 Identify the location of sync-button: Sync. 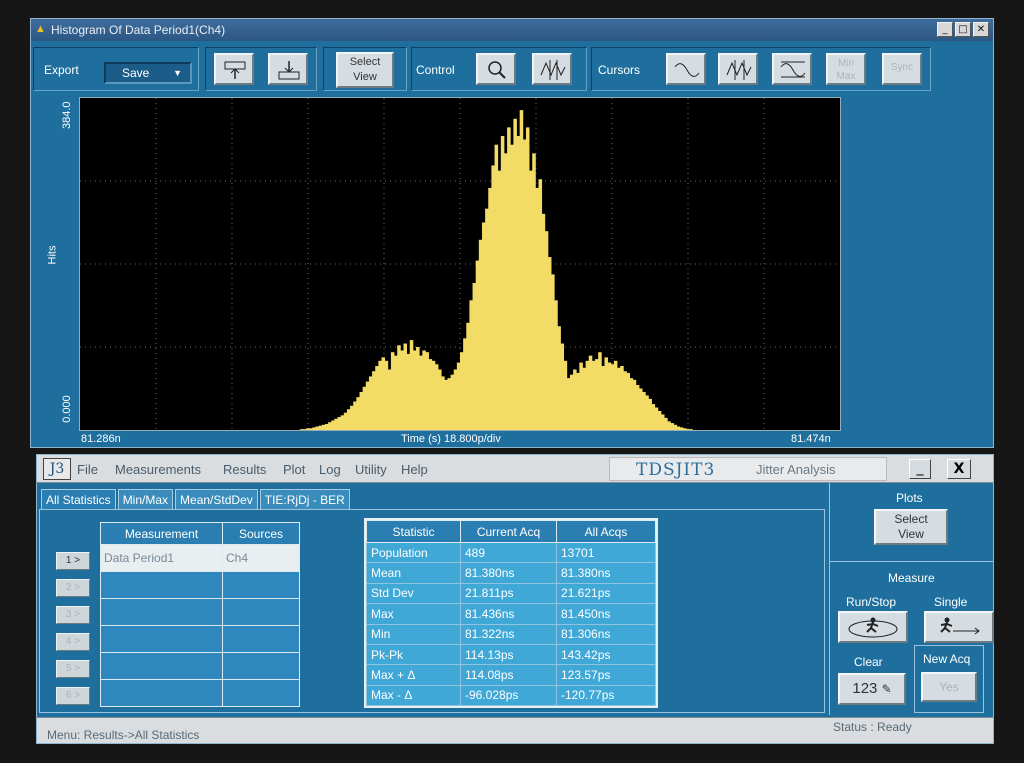
(902, 69).